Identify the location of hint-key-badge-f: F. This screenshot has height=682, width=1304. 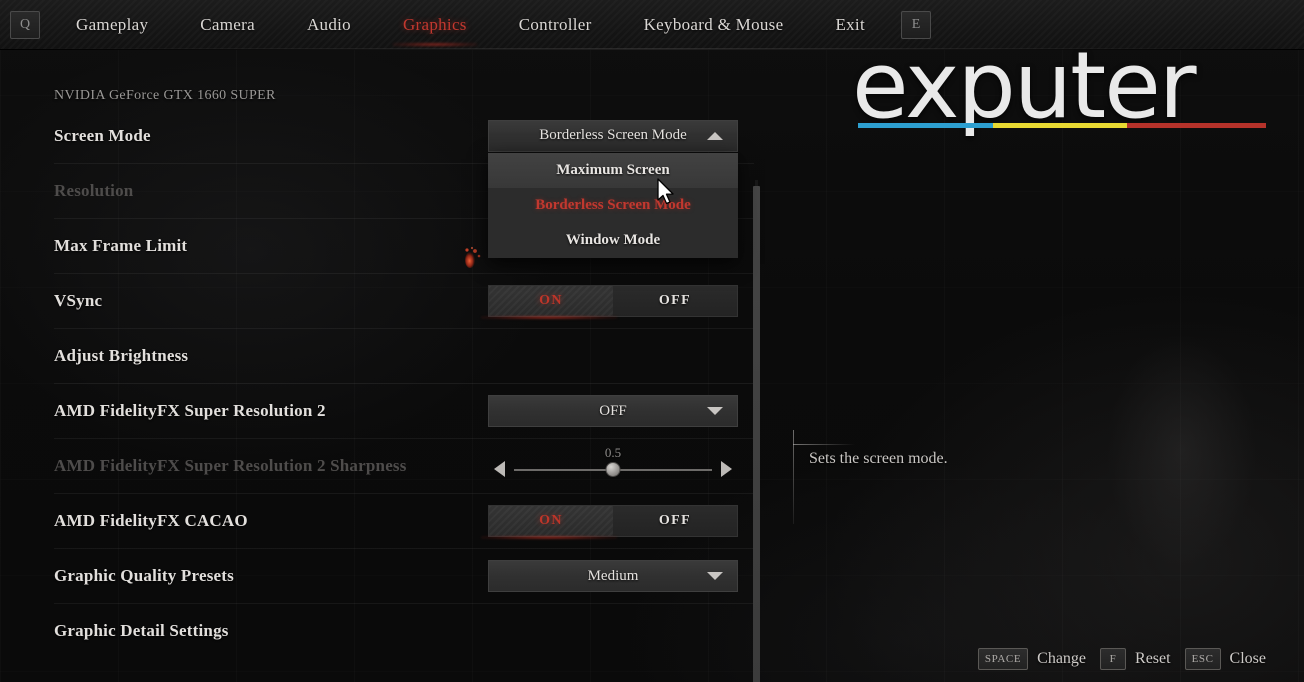
(1113, 659).